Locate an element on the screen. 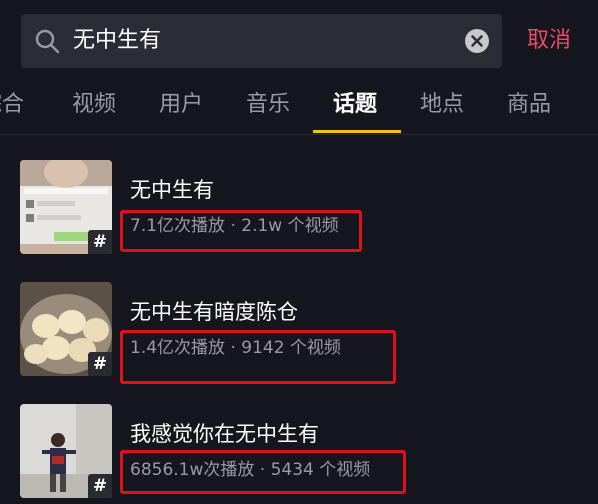 This screenshot has width=598, height=504. search-icon is located at coordinates (47, 41).